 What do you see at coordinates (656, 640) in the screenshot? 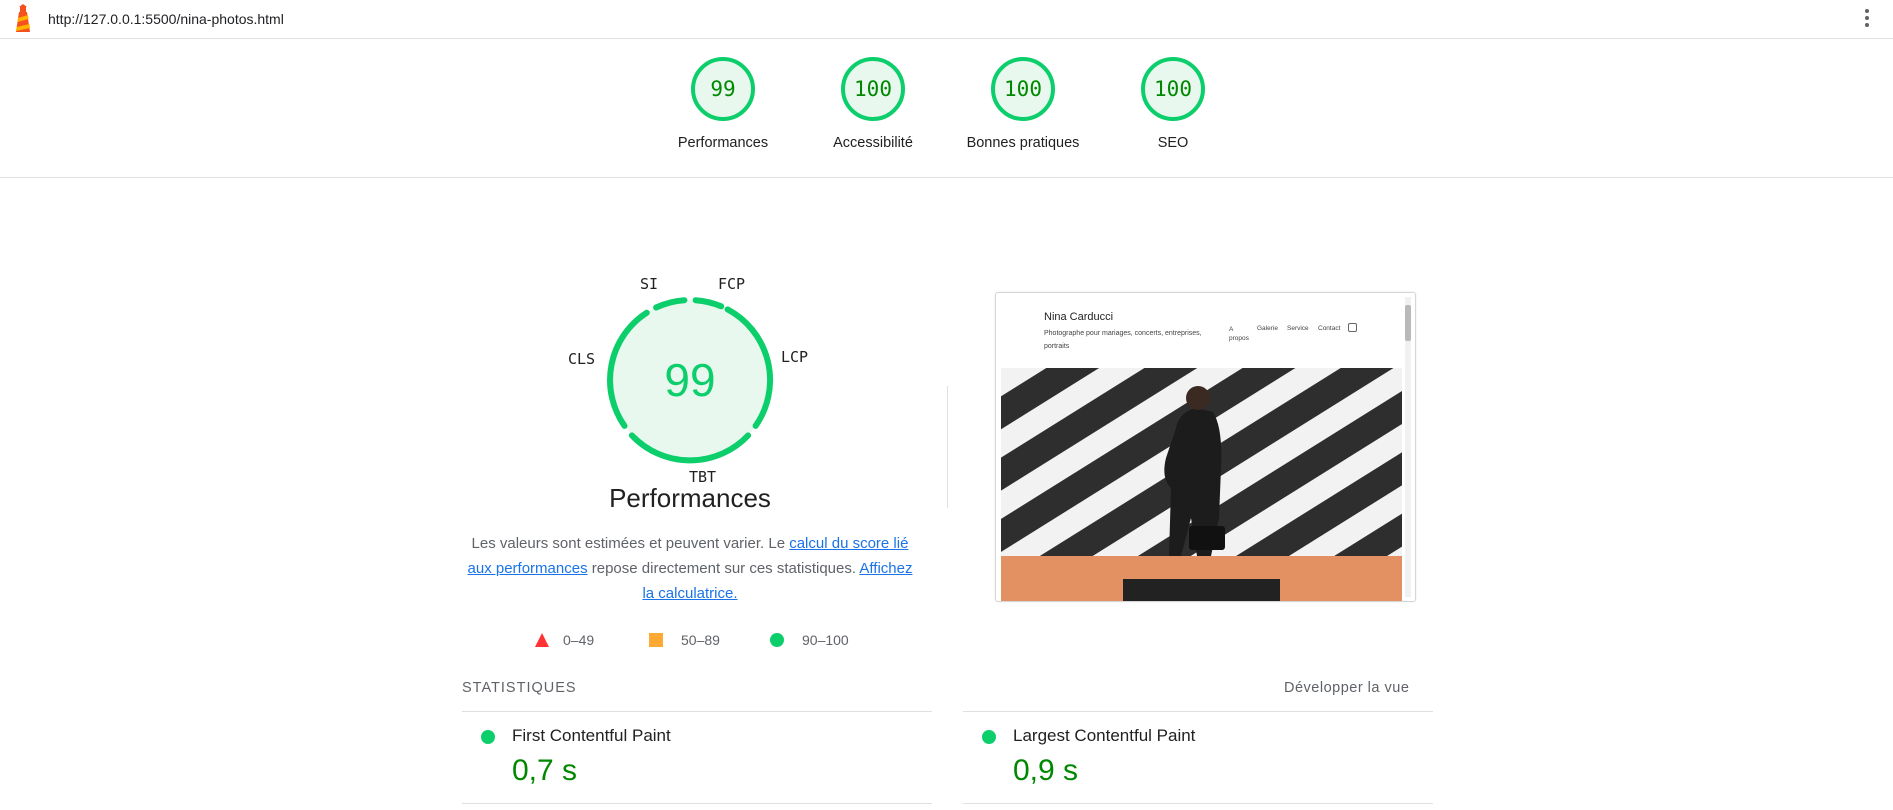
I see `square-icon` at bounding box center [656, 640].